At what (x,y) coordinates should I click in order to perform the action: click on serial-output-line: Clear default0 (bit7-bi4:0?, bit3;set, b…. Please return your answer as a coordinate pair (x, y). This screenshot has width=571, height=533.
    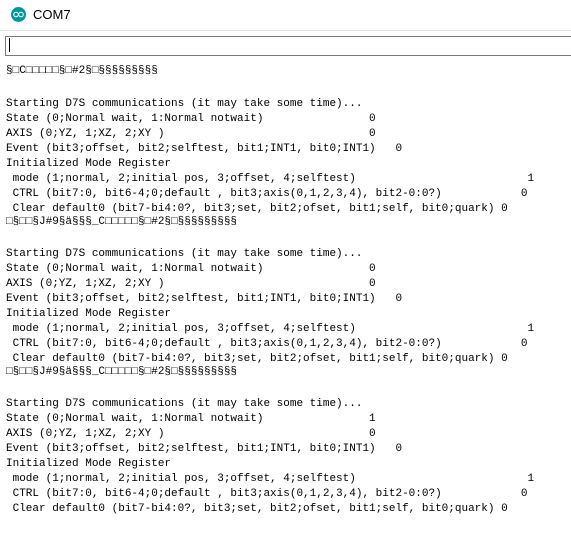
    Looking at the image, I should click on (257, 509).